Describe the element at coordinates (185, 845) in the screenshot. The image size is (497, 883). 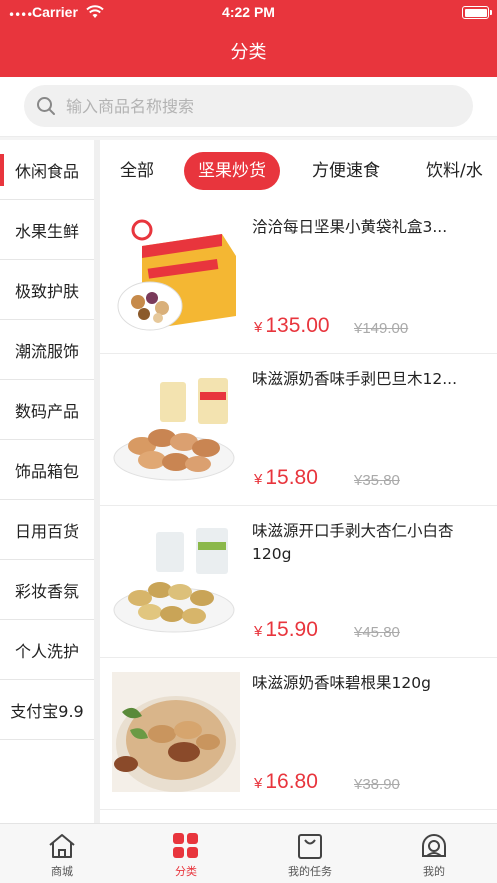
I see `grid-icon` at that location.